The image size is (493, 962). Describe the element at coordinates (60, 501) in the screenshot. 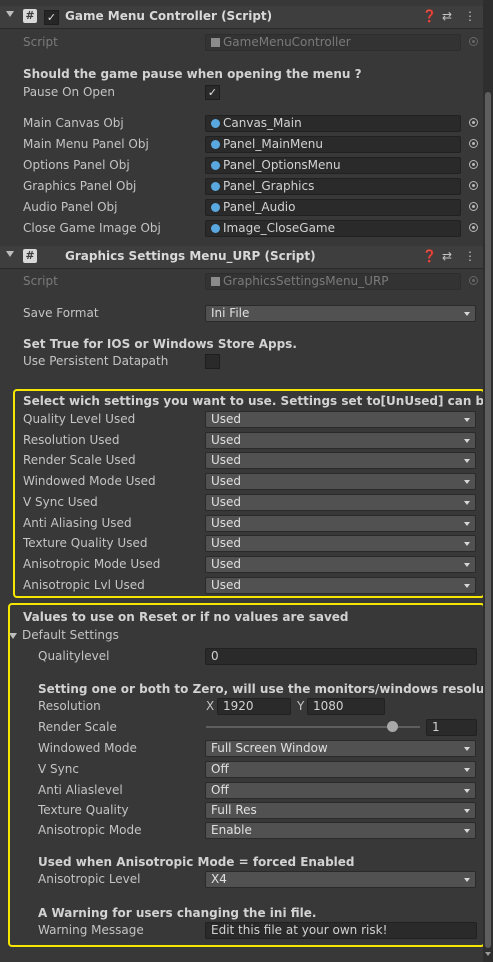

I see `used-setting-label: V Sync Used` at that location.